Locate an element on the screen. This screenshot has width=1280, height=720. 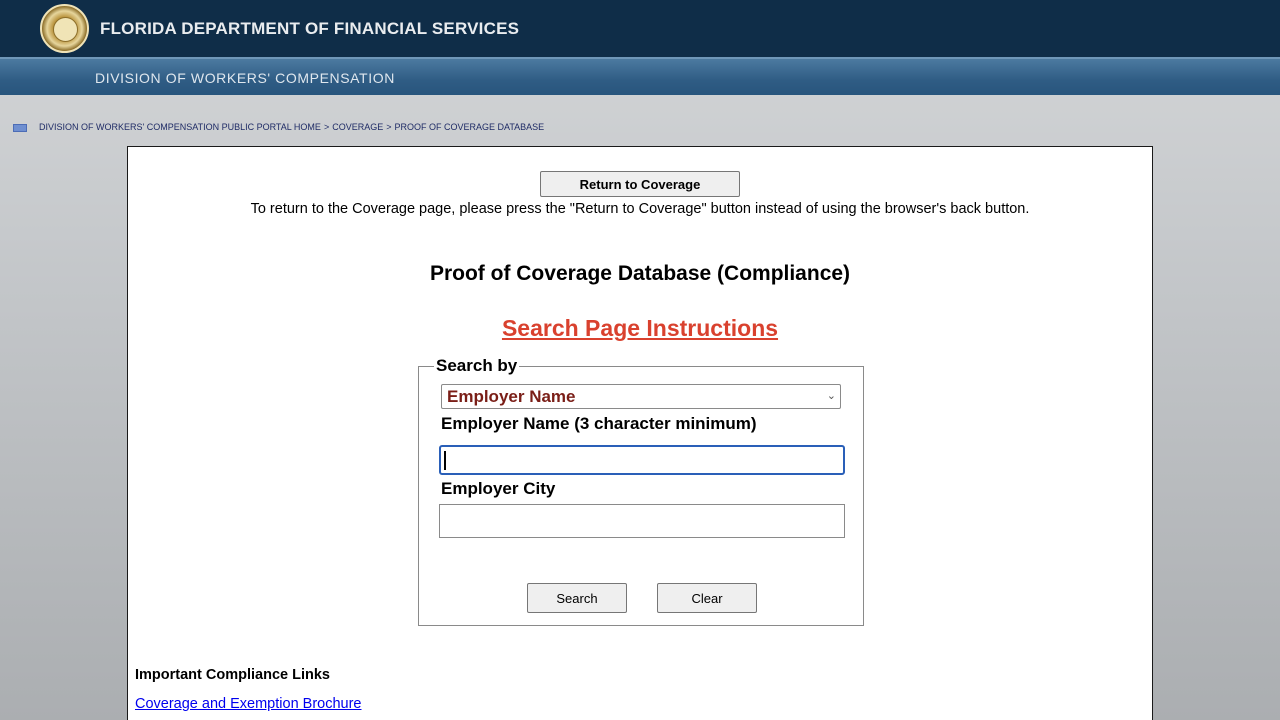
breadcrumb-icon is located at coordinates (20, 128).